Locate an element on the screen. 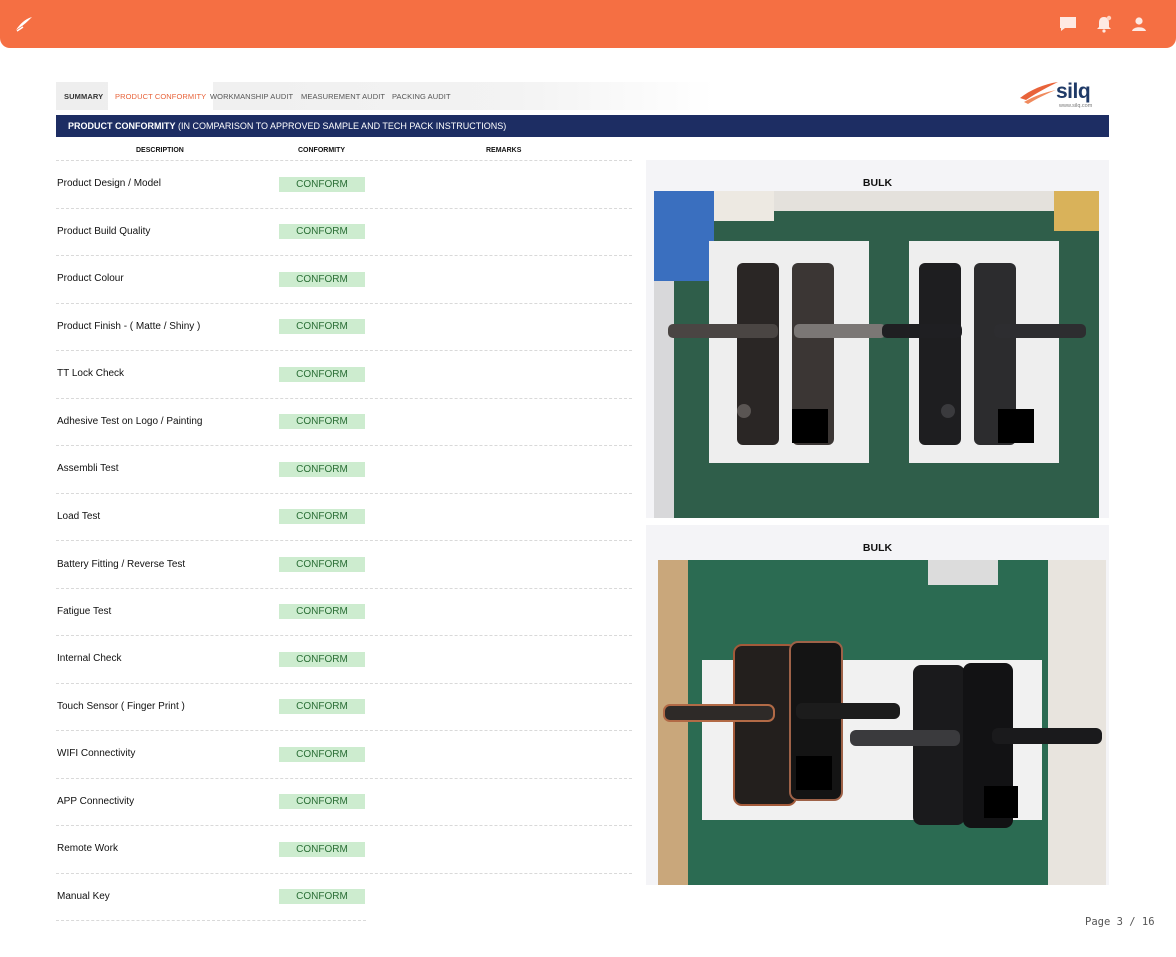  page-indicator: Page 3 / 16 is located at coordinates (1120, 922).